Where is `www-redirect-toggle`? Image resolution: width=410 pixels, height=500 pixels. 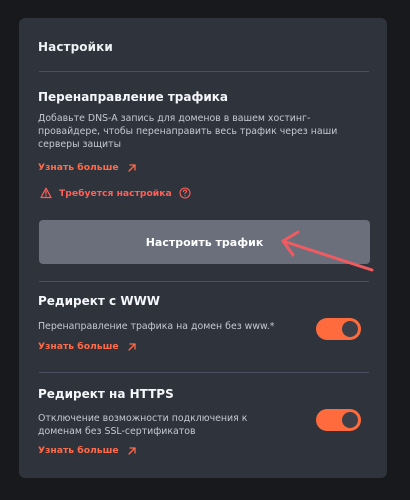 www-redirect-toggle is located at coordinates (338, 329).